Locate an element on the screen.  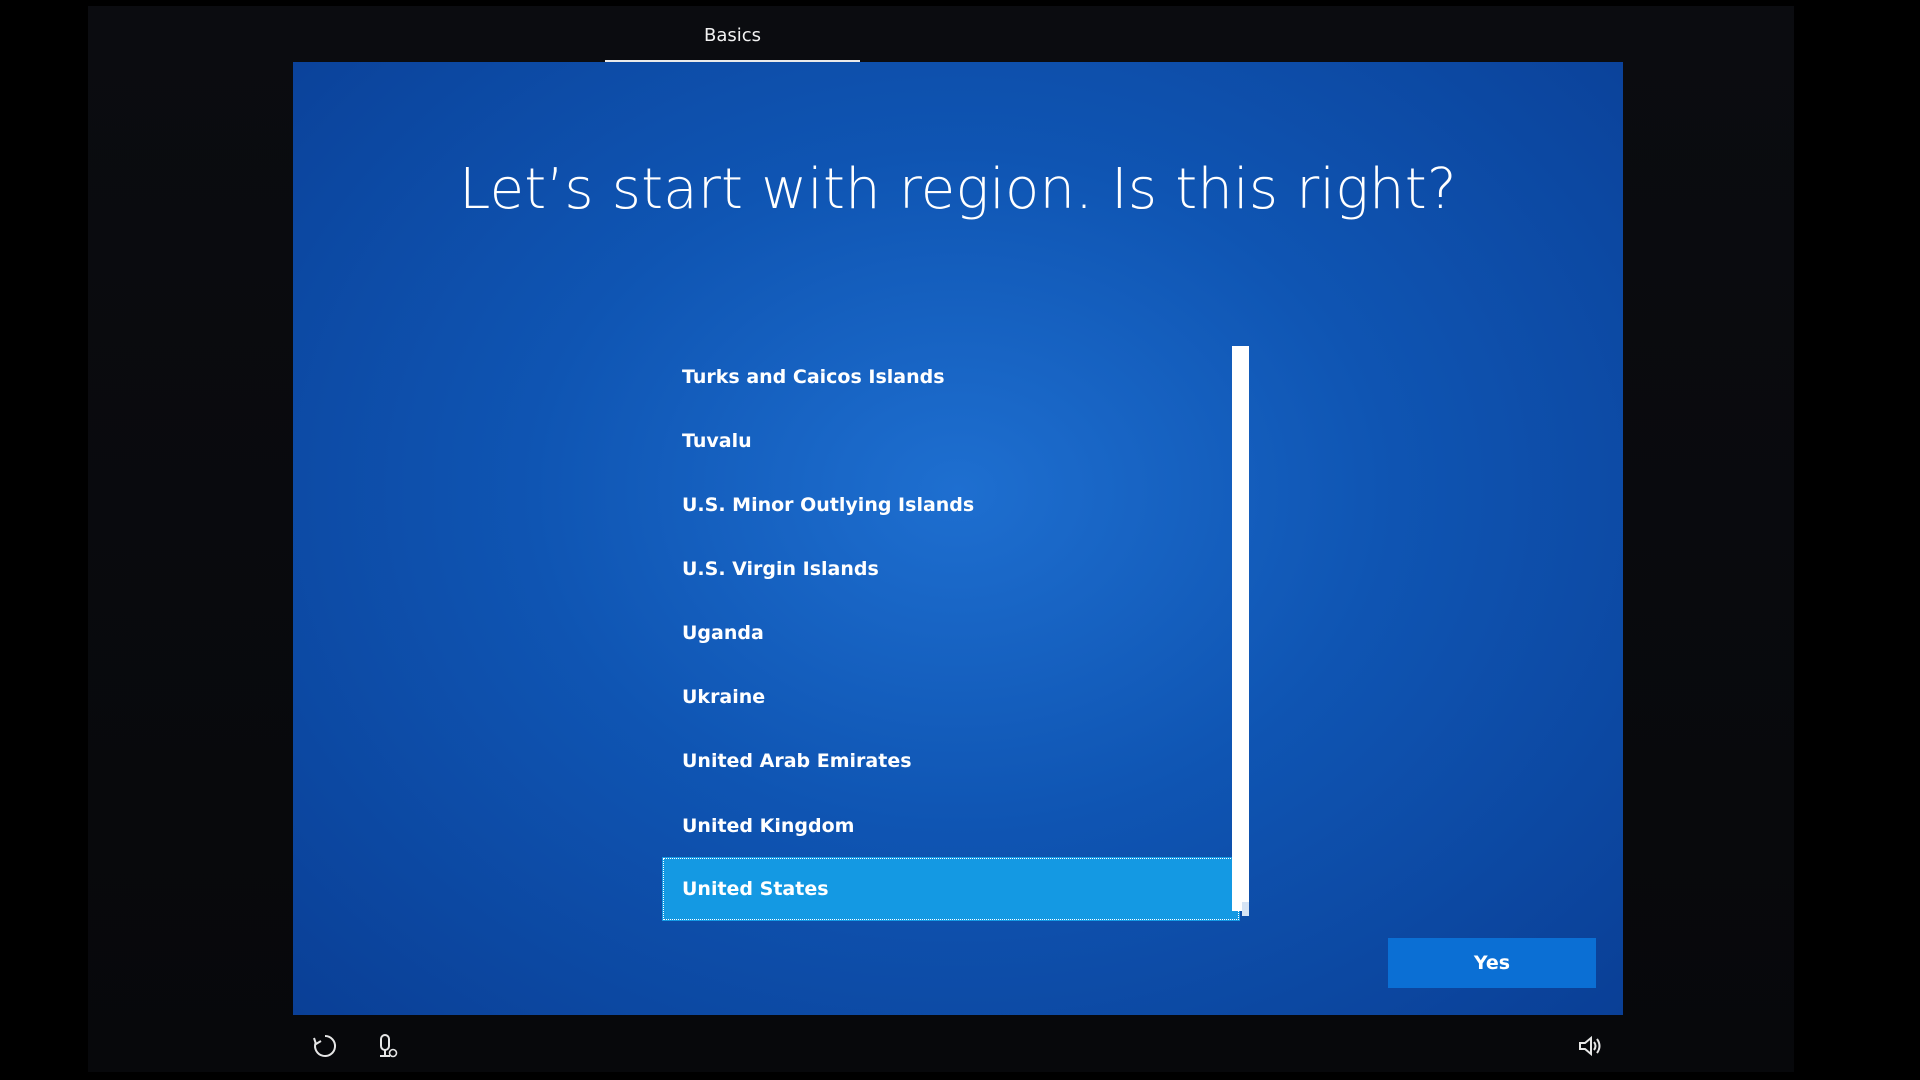
list-item: Tuvalu is located at coordinates (951, 441).